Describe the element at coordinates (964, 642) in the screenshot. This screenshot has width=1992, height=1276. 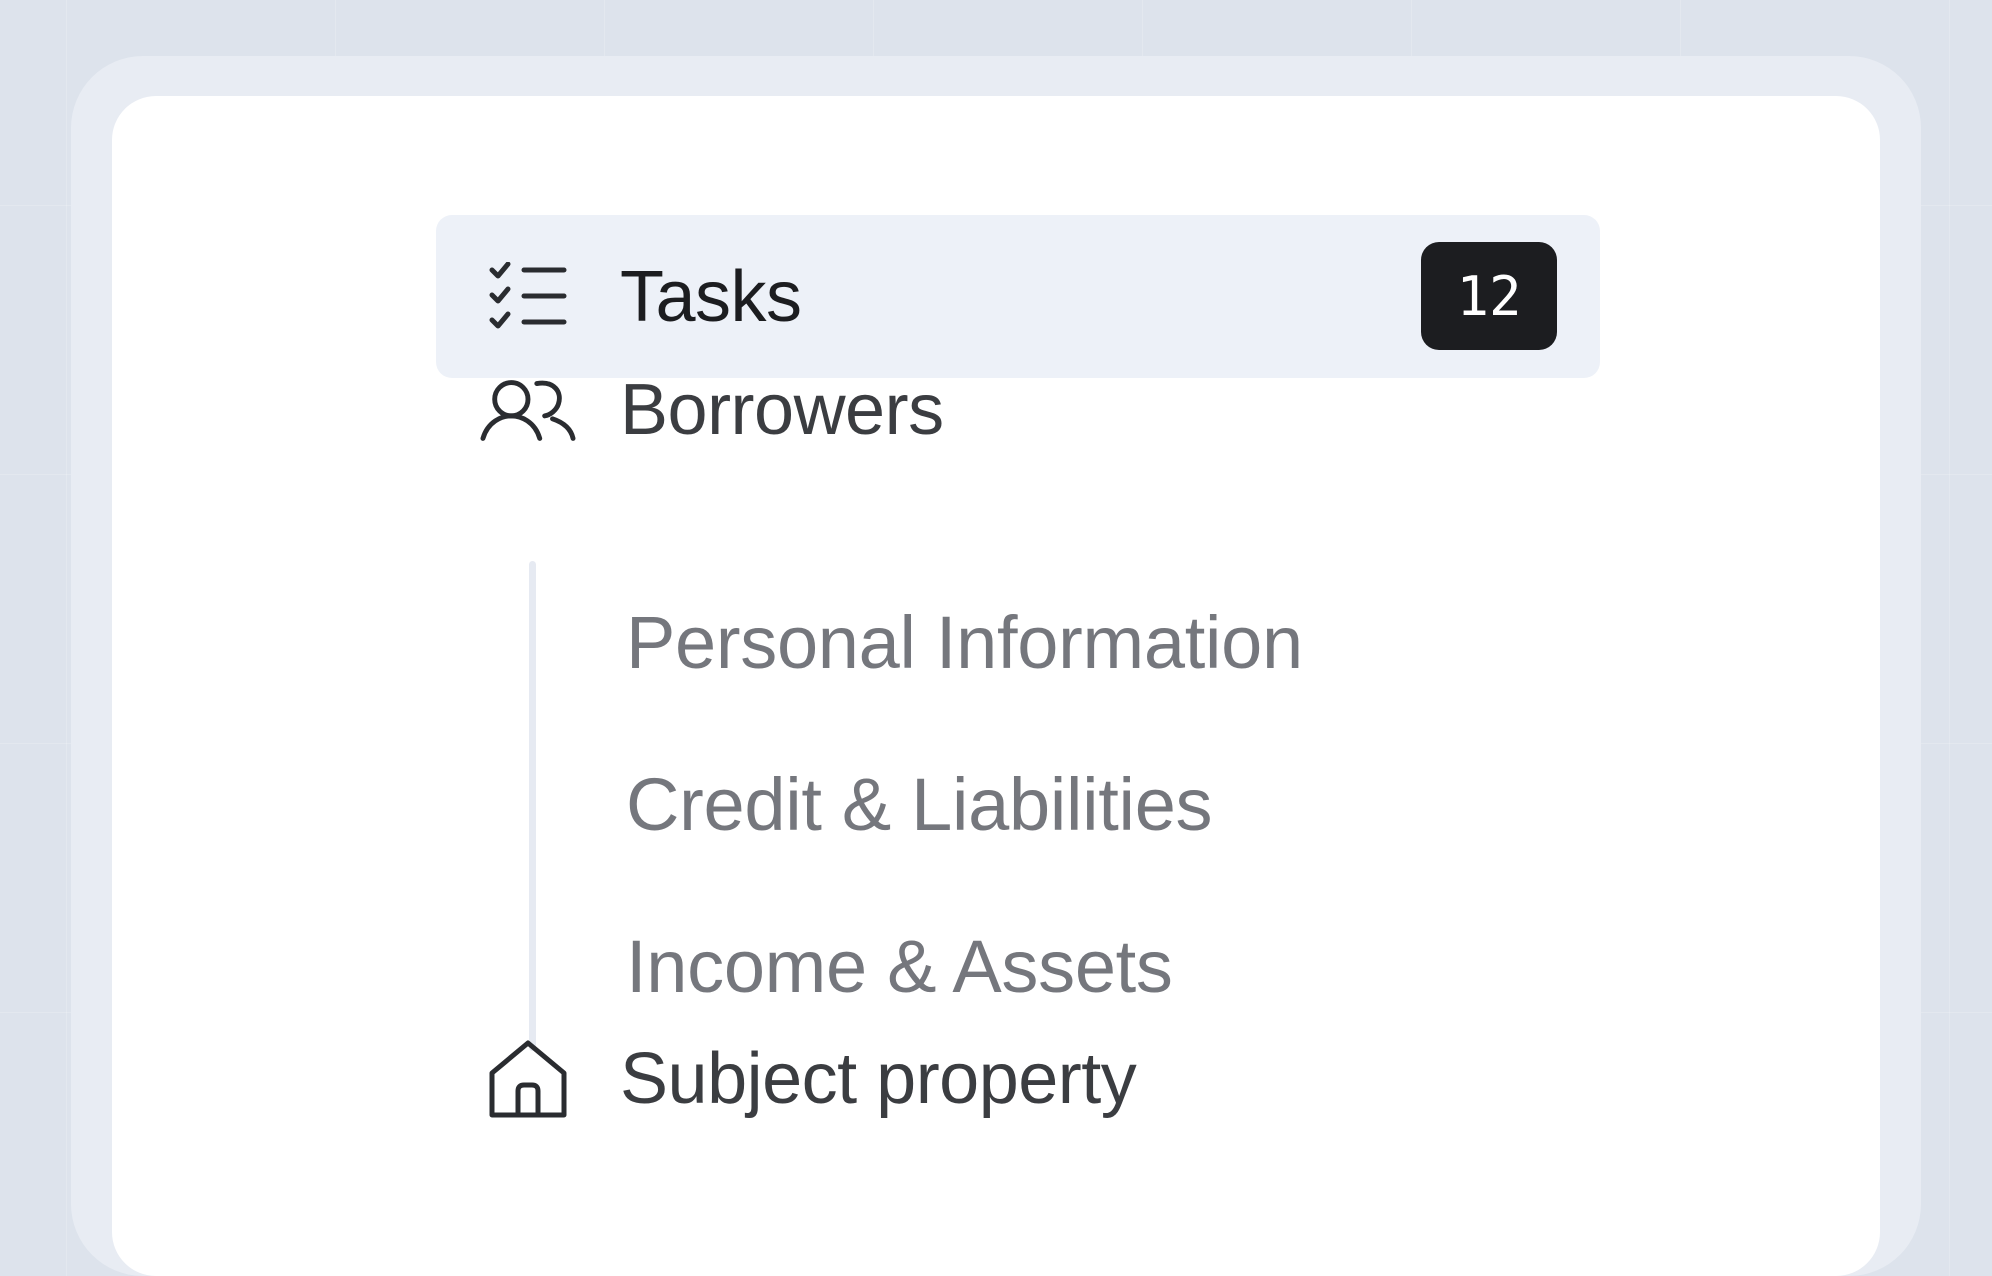
I see `subnav-item-personal-information: Personal Information` at that location.